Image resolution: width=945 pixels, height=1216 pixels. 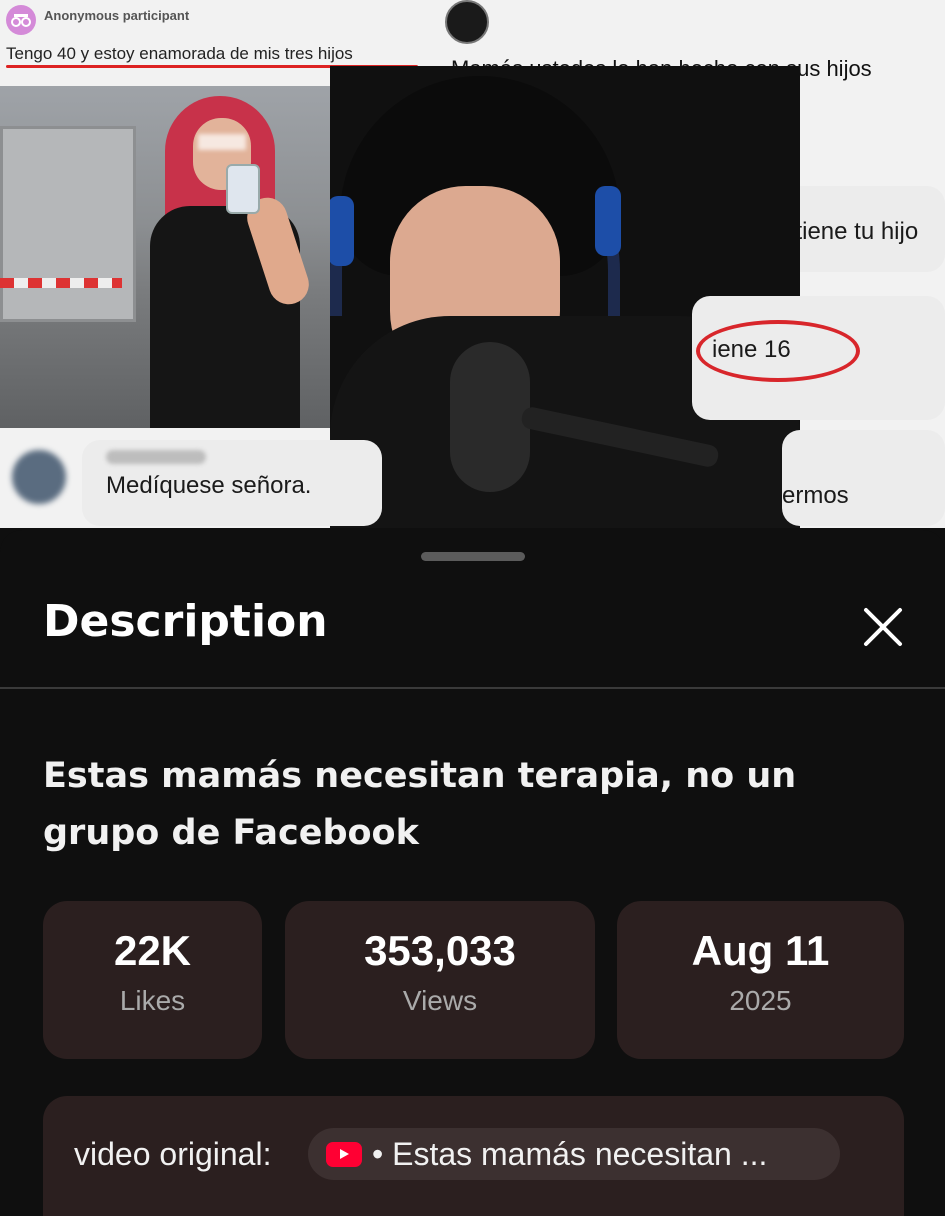 I want to click on publish-date: Aug 11, so click(x=760, y=950).